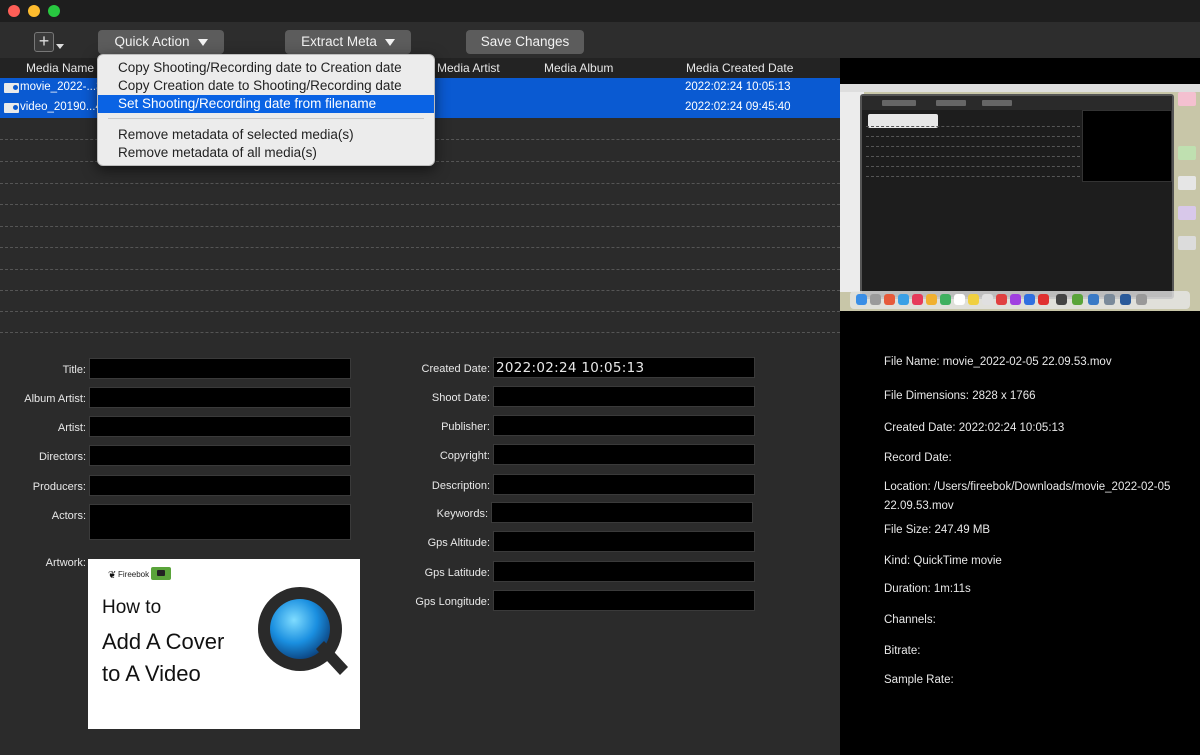 Image resolution: width=1200 pixels, height=755 pixels. What do you see at coordinates (624, 541) in the screenshot?
I see `gps-altitude-field` at bounding box center [624, 541].